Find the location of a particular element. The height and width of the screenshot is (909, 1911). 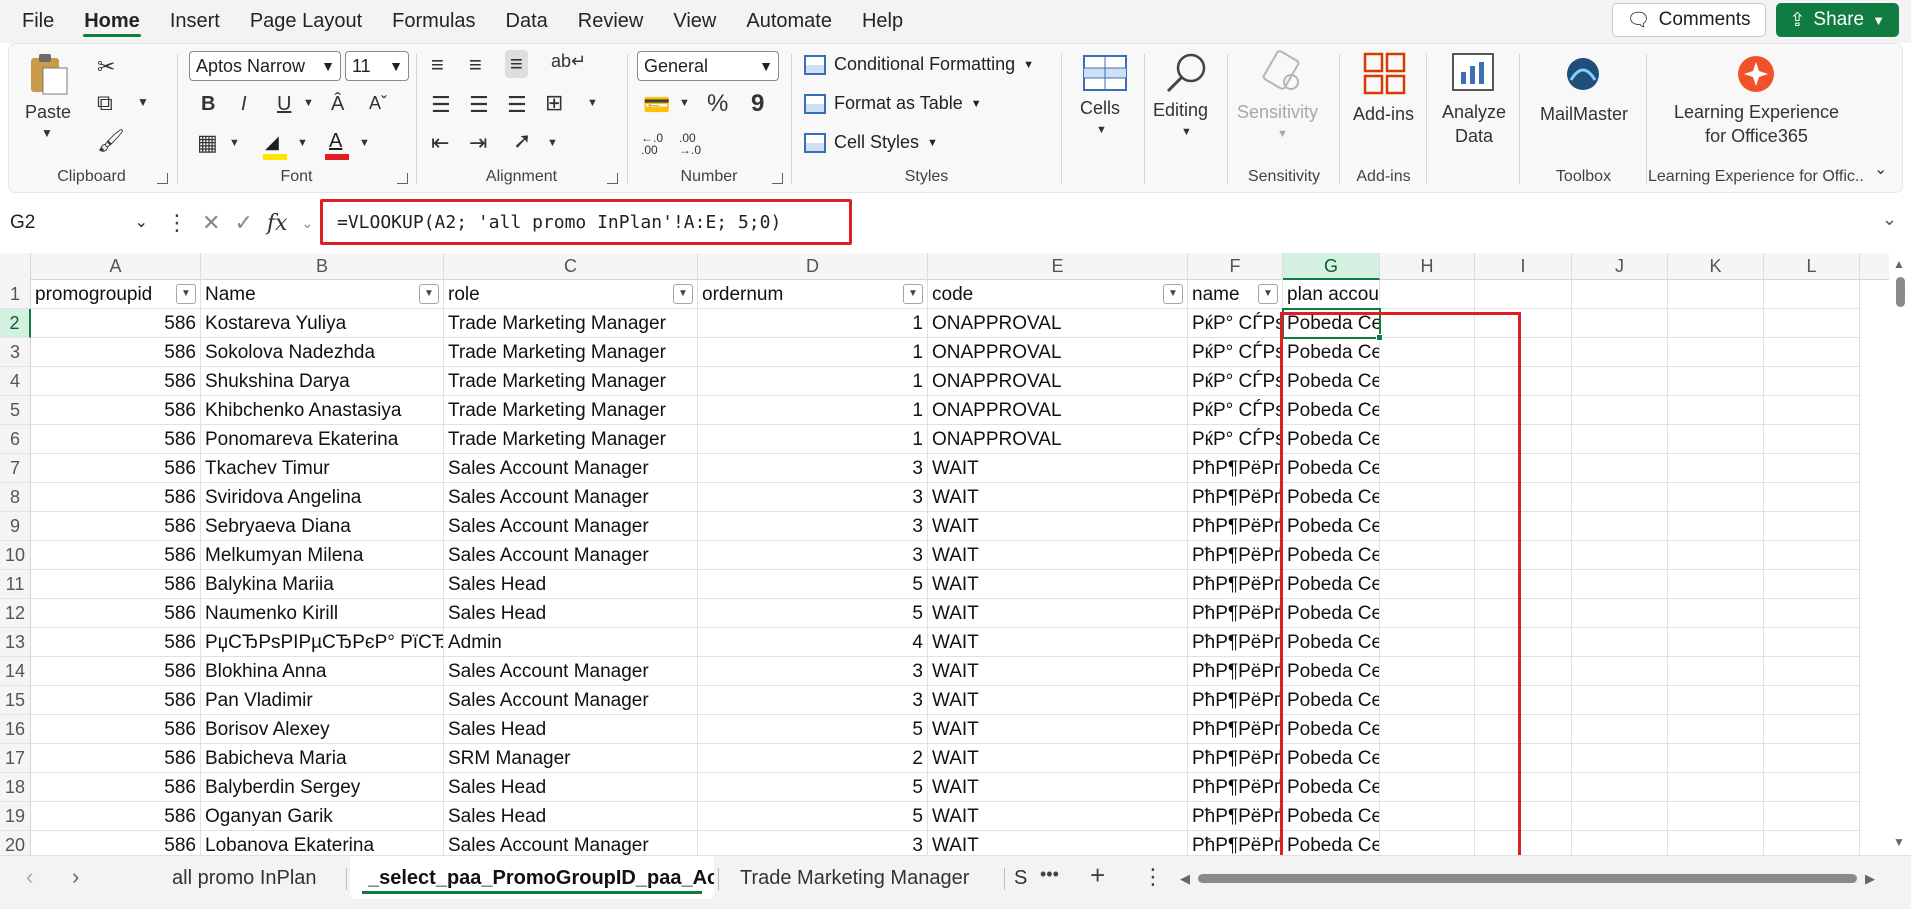

sheet-tab-s: S is located at coordinates (1020, 878).